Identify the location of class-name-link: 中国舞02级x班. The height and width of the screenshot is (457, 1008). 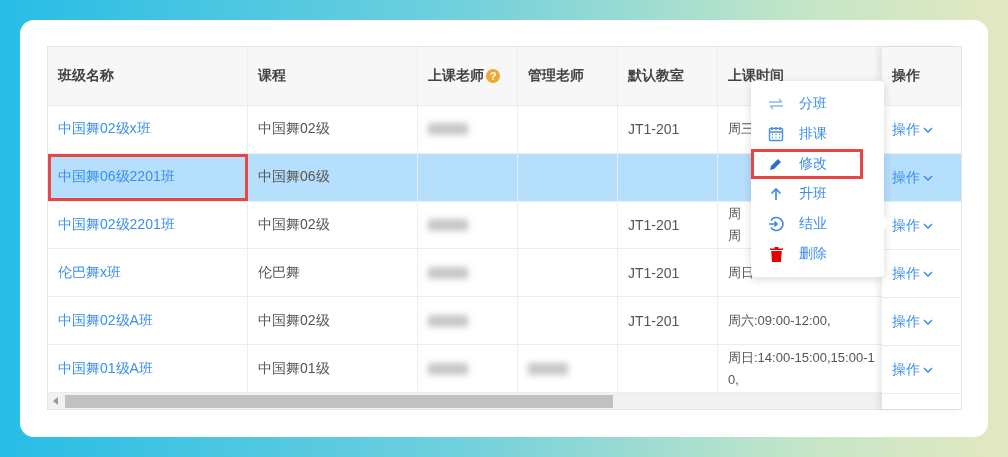
(104, 129).